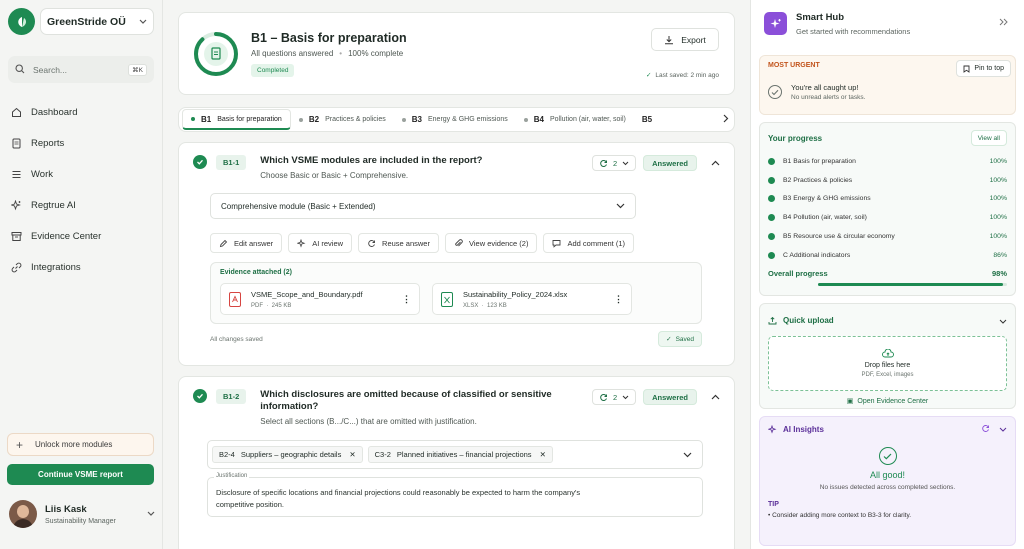 The height and width of the screenshot is (549, 1024). What do you see at coordinates (685, 39) in the screenshot?
I see `export-button: Export` at bounding box center [685, 39].